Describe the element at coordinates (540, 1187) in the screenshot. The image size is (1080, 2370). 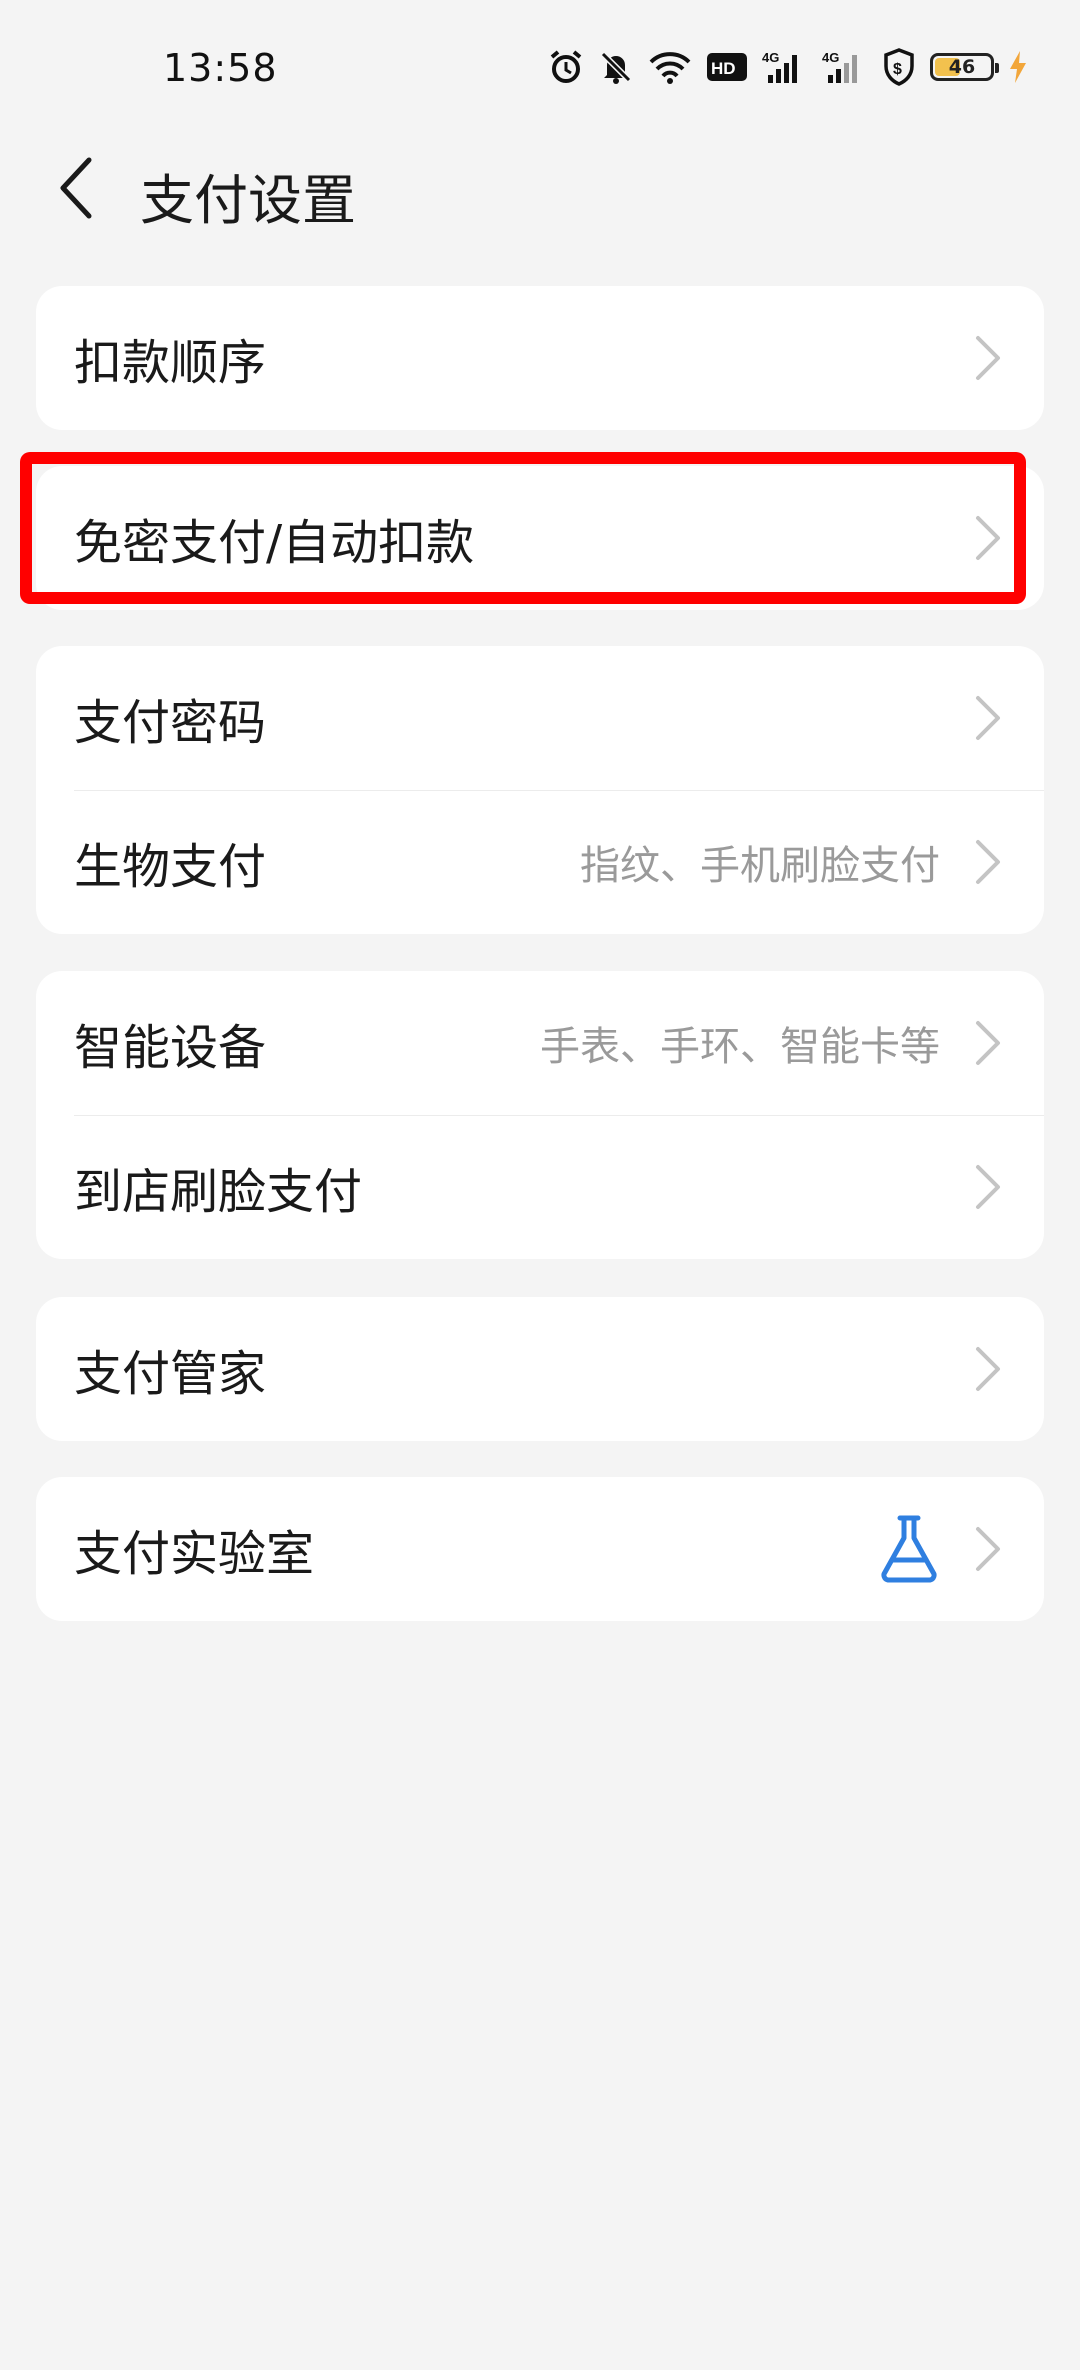
I see `menu-item-in-store-face-payment: 到店刷脸支付` at that location.